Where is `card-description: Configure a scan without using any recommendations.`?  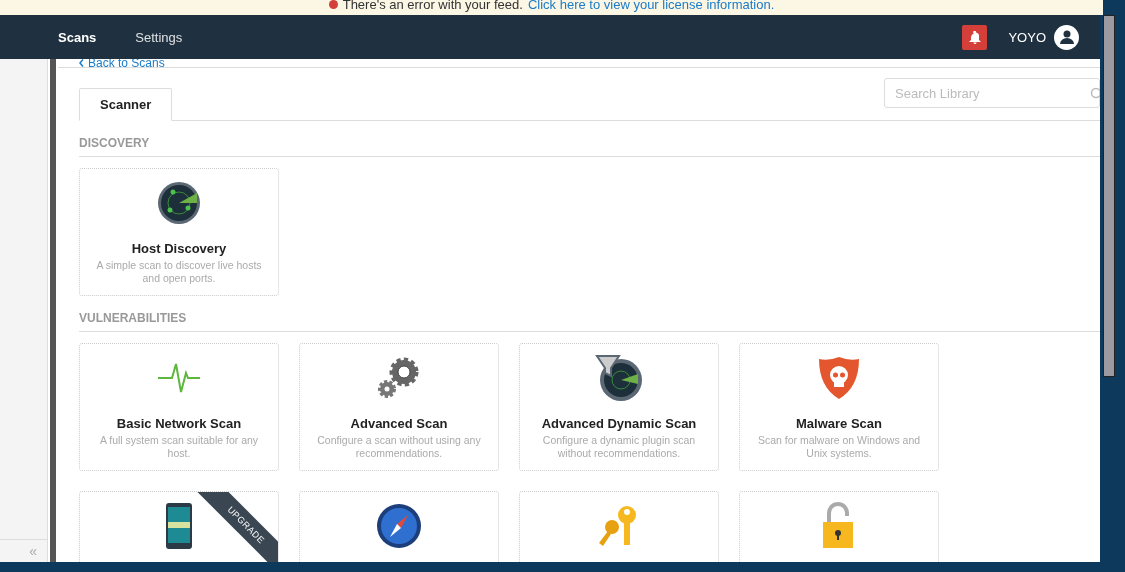 card-description: Configure a scan without using any recommendations. is located at coordinates (399, 447).